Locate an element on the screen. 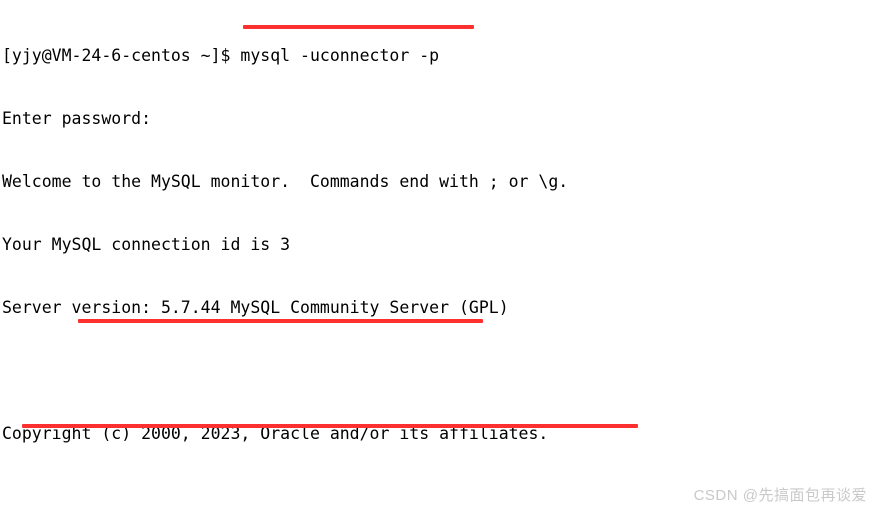 This screenshot has height=516, width=879. csdn-watermark: CSDN @先搞面包再谈爱 is located at coordinates (780, 495).